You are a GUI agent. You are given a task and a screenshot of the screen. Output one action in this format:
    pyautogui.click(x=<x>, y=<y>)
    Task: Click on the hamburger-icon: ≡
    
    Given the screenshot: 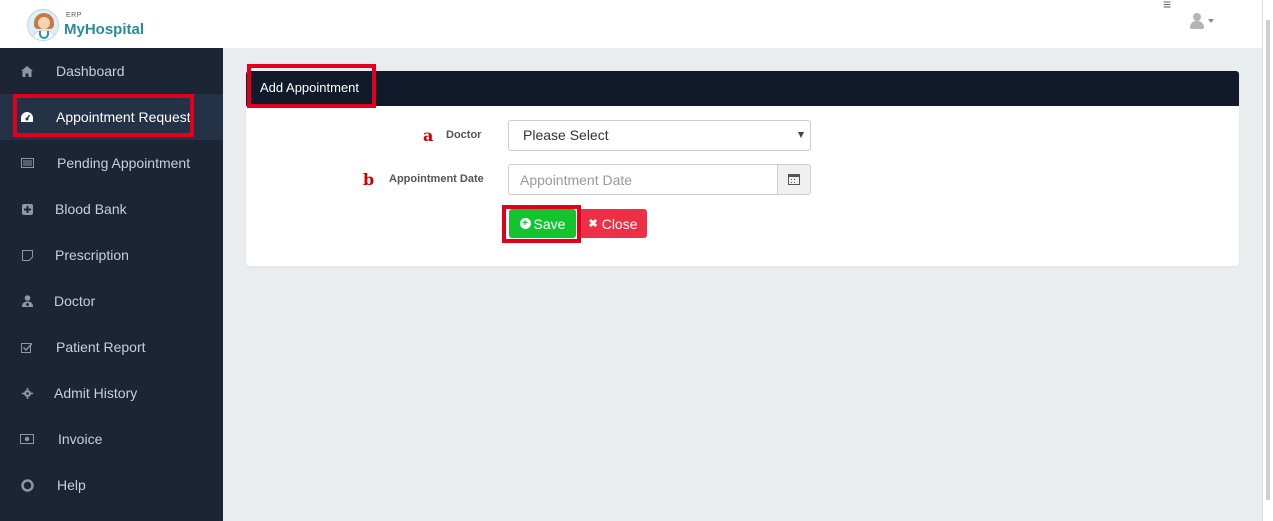 What is the action you would take?
    pyautogui.click(x=1167, y=5)
    